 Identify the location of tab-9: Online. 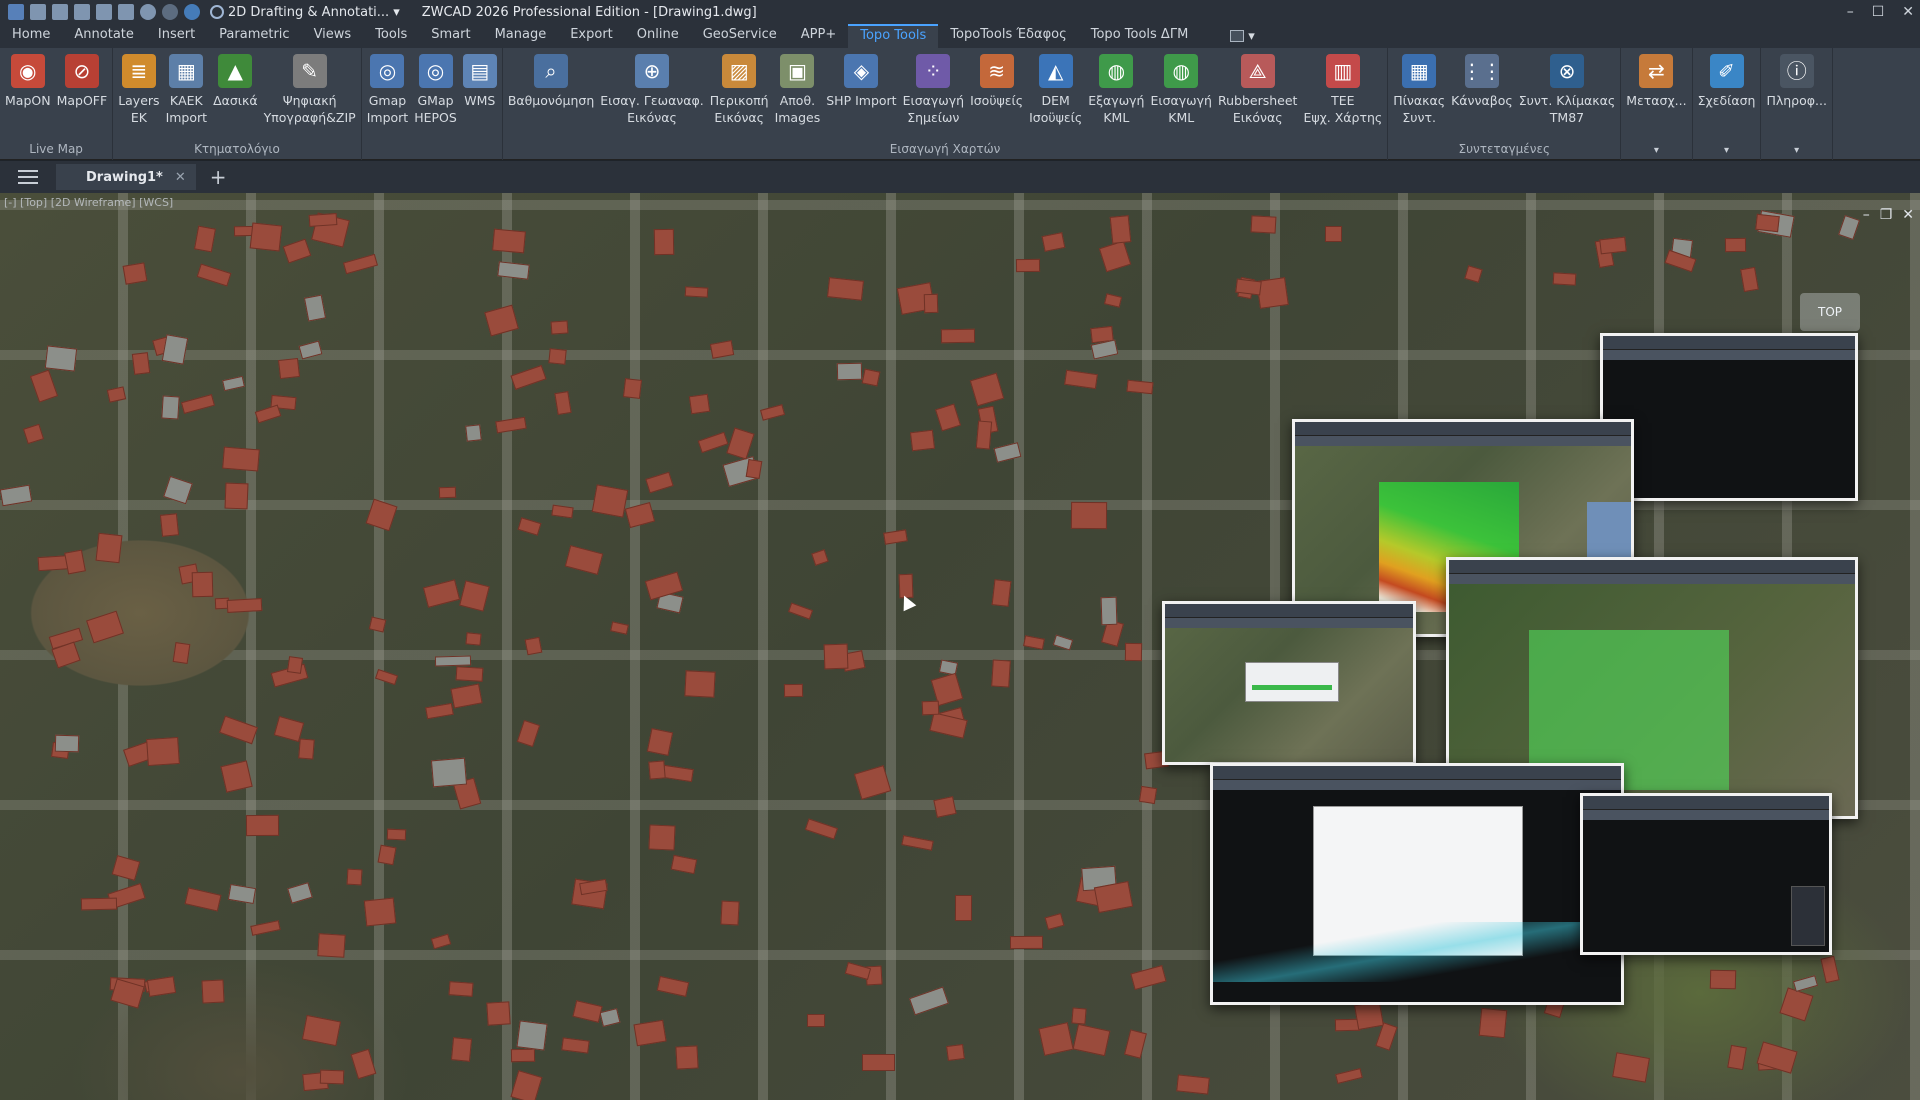
(658, 36).